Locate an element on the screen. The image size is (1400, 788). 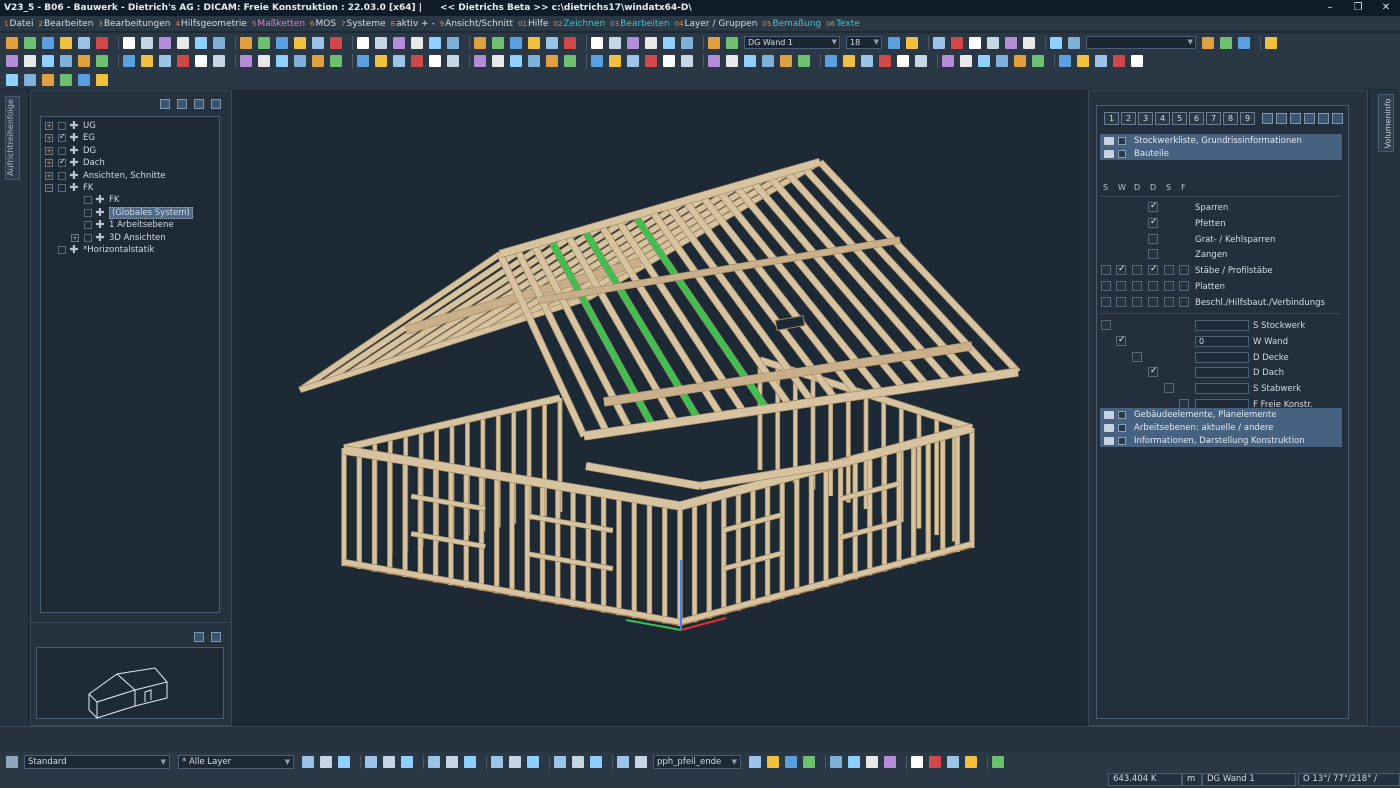
storey-tab: 1 is located at coordinates (1111, 118).